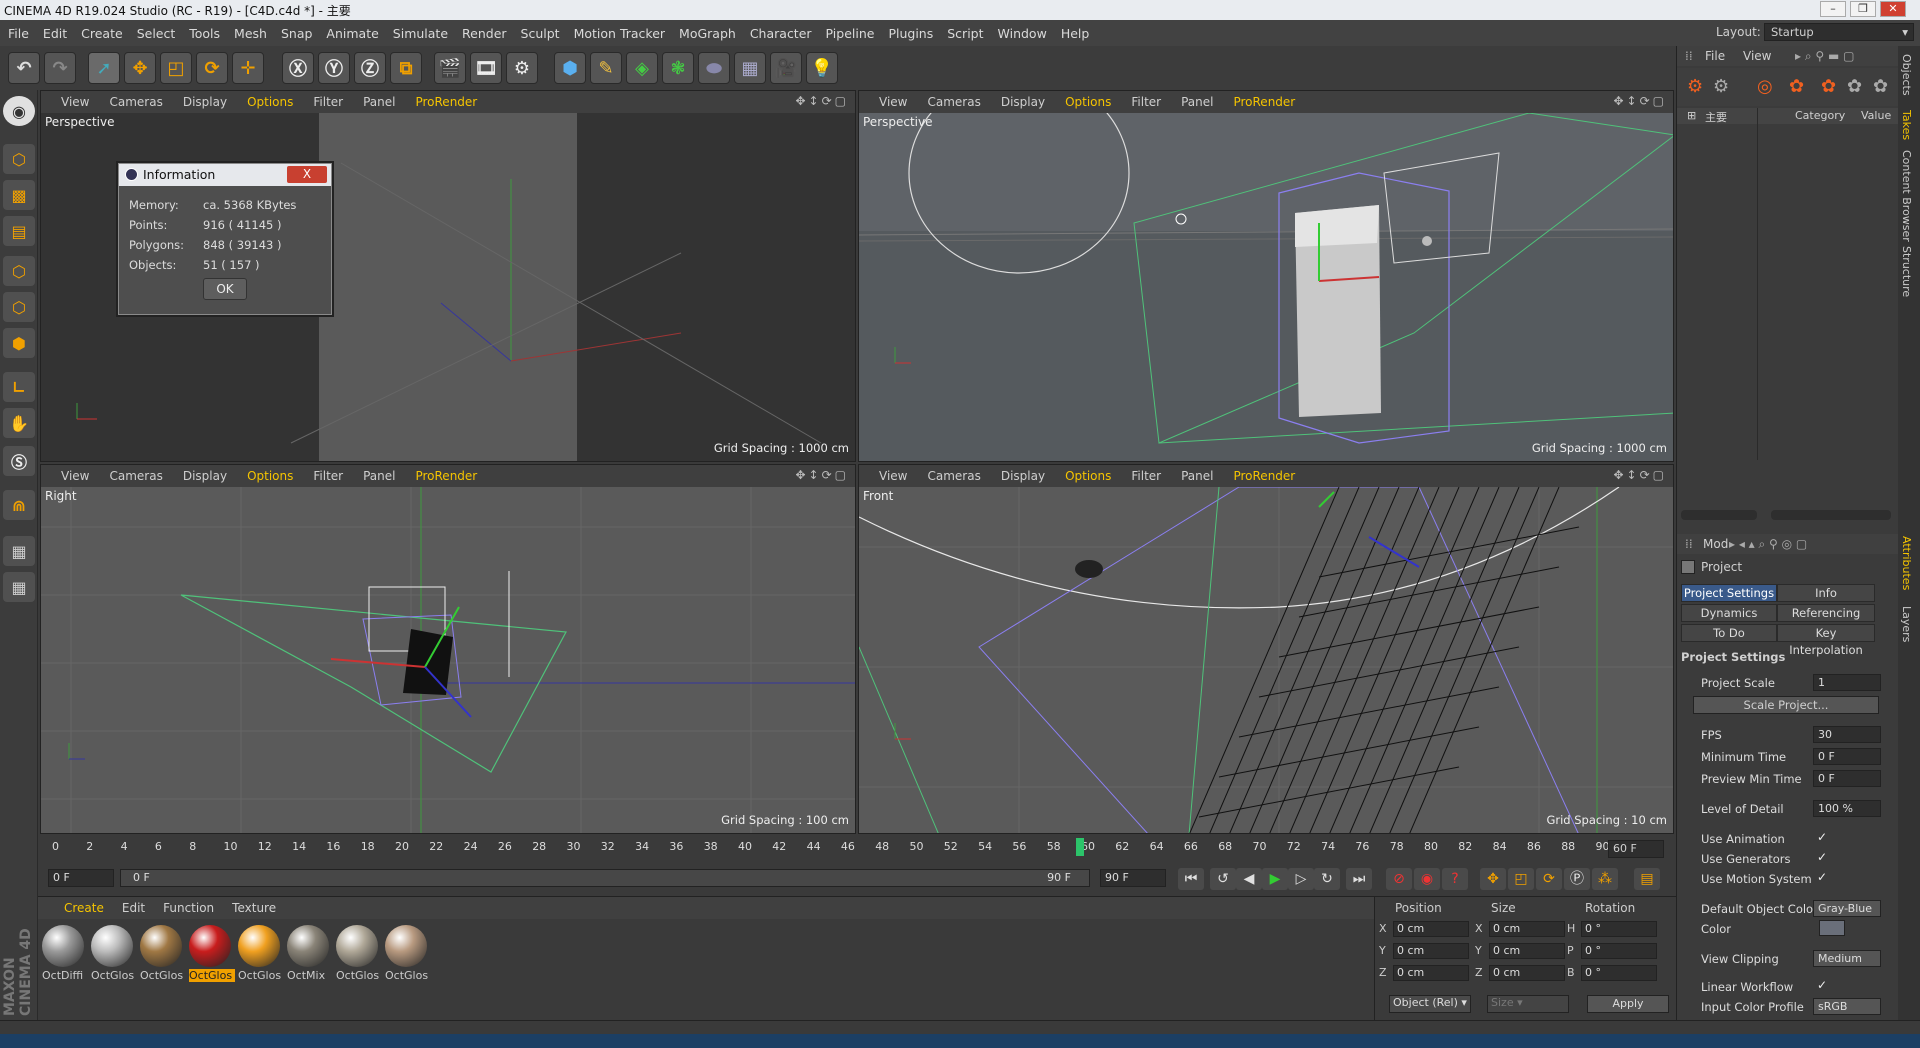  Describe the element at coordinates (786, 68) in the screenshot. I see `camera-button: 🎥` at that location.